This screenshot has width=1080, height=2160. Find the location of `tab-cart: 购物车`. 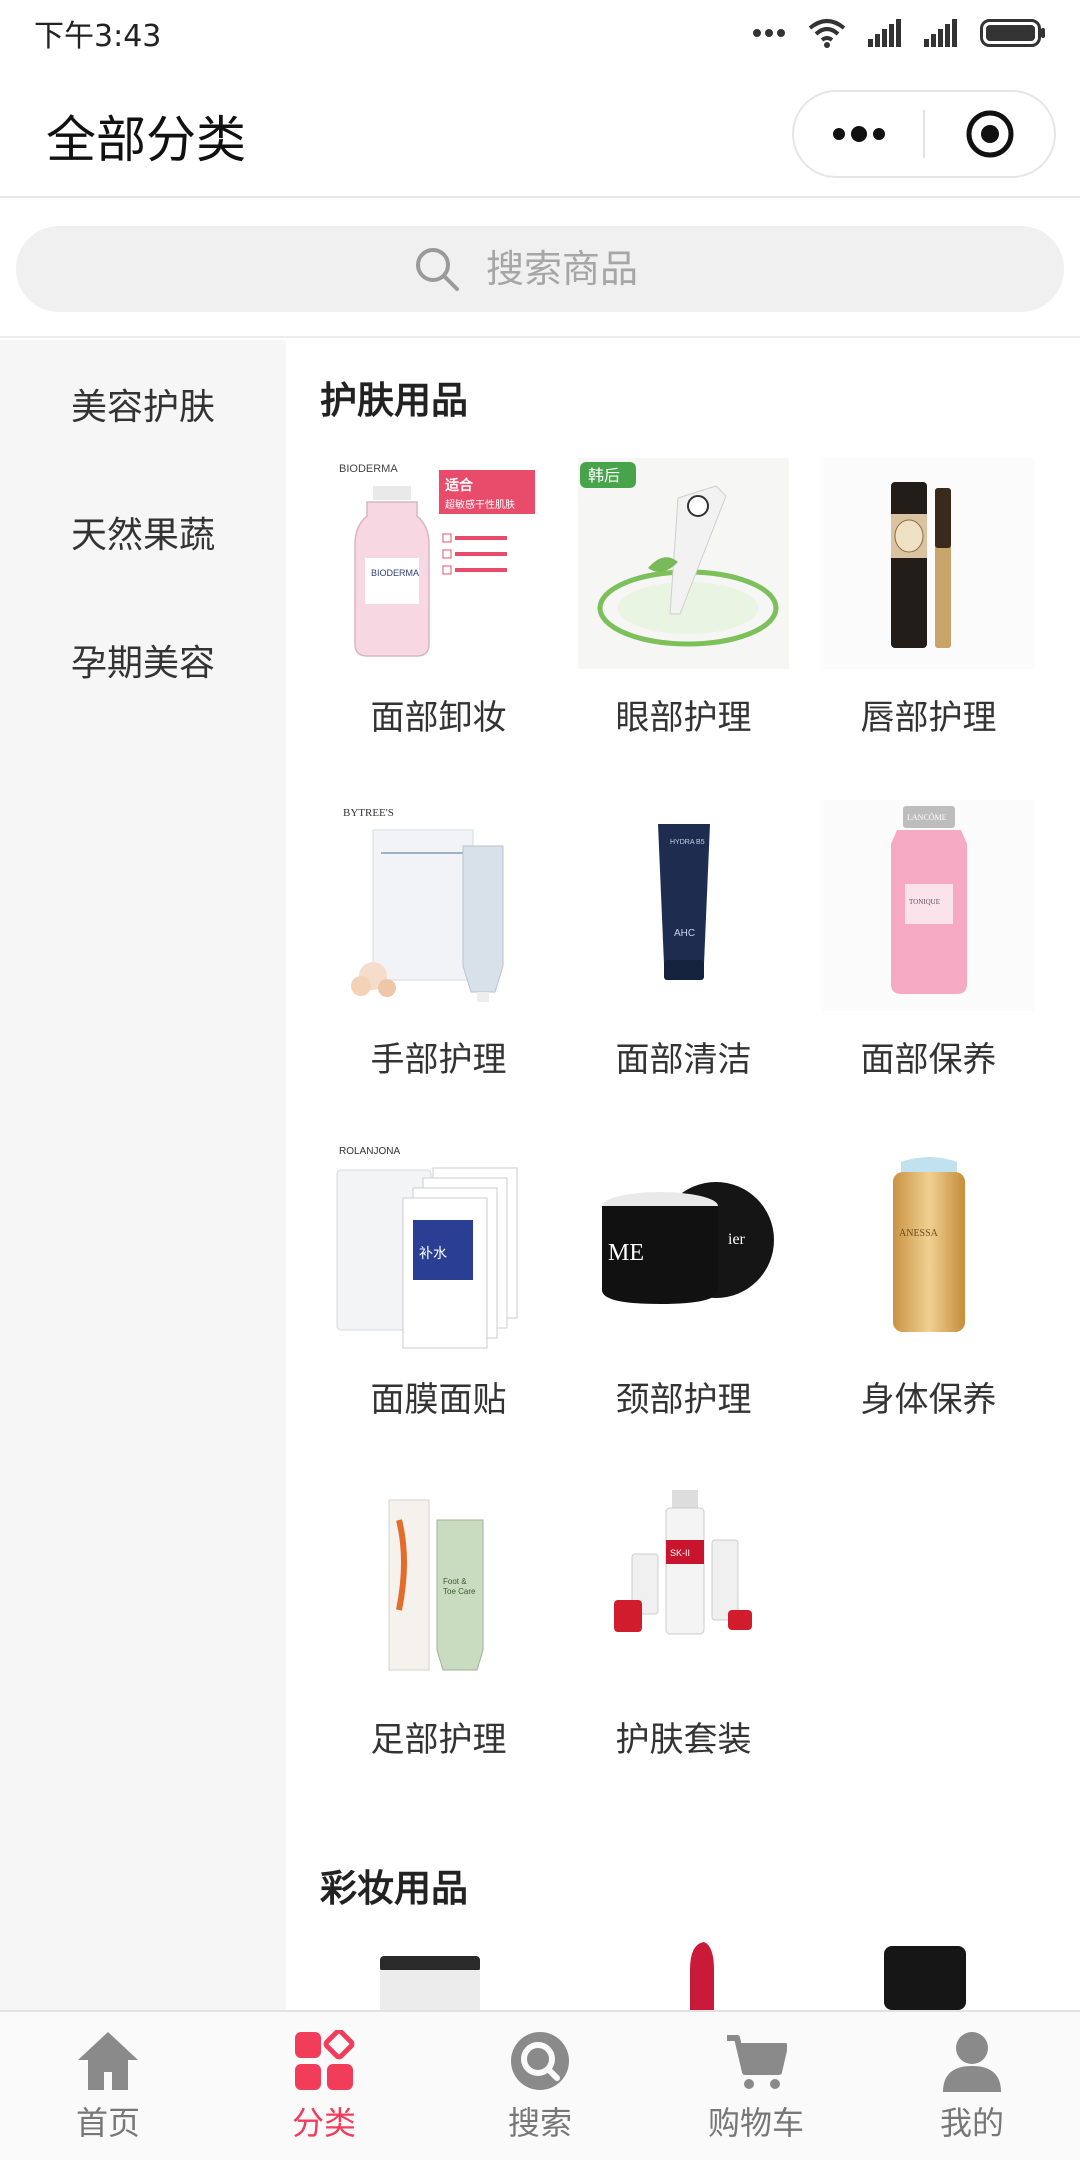

tab-cart: 购物车 is located at coordinates (756, 2086).